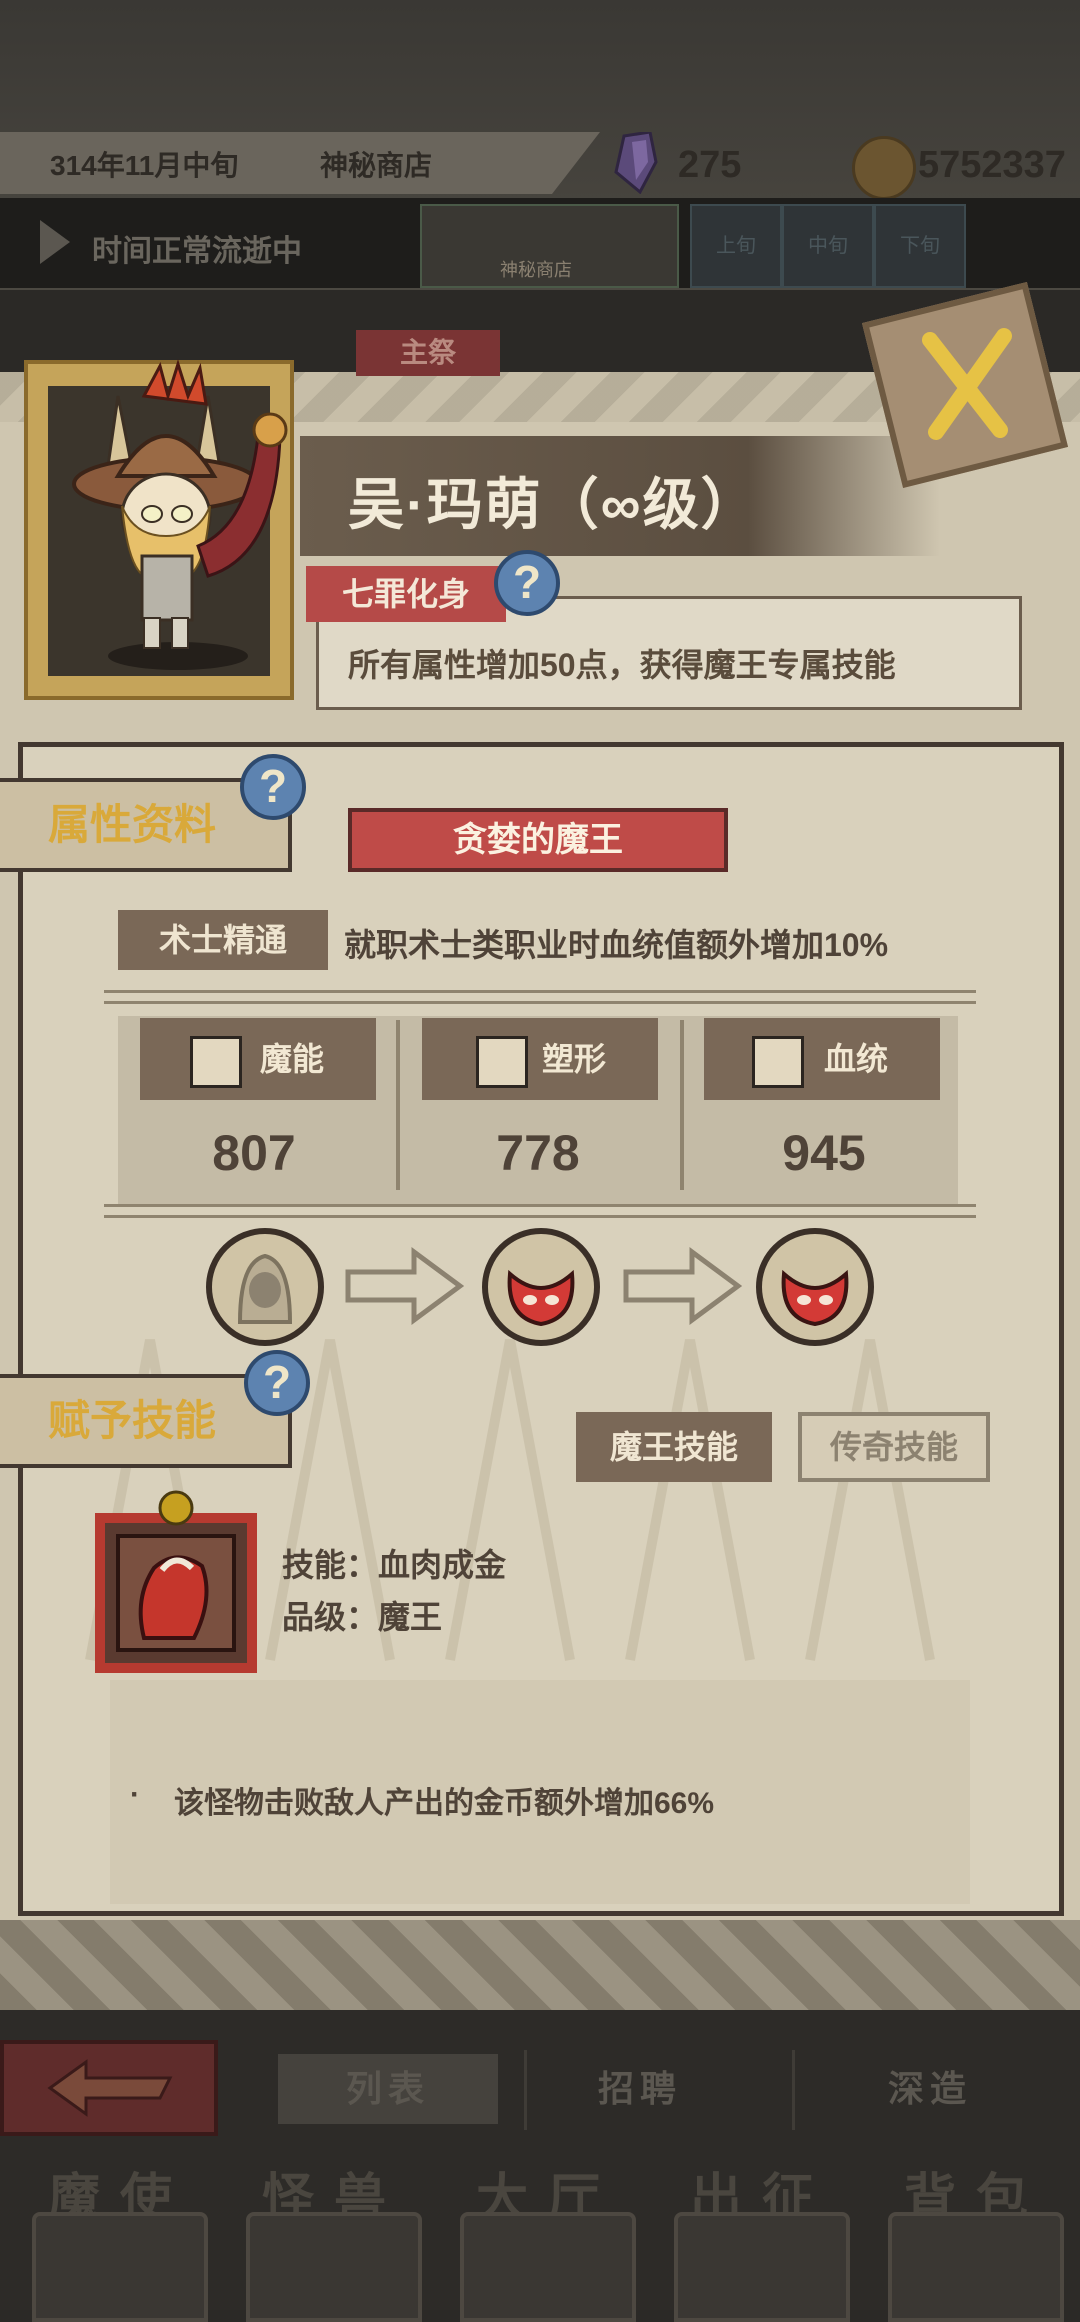 Image resolution: width=1080 pixels, height=2322 pixels. Describe the element at coordinates (894, 1447) in the screenshot. I see `legend-skill-tab: 传奇技能` at that location.